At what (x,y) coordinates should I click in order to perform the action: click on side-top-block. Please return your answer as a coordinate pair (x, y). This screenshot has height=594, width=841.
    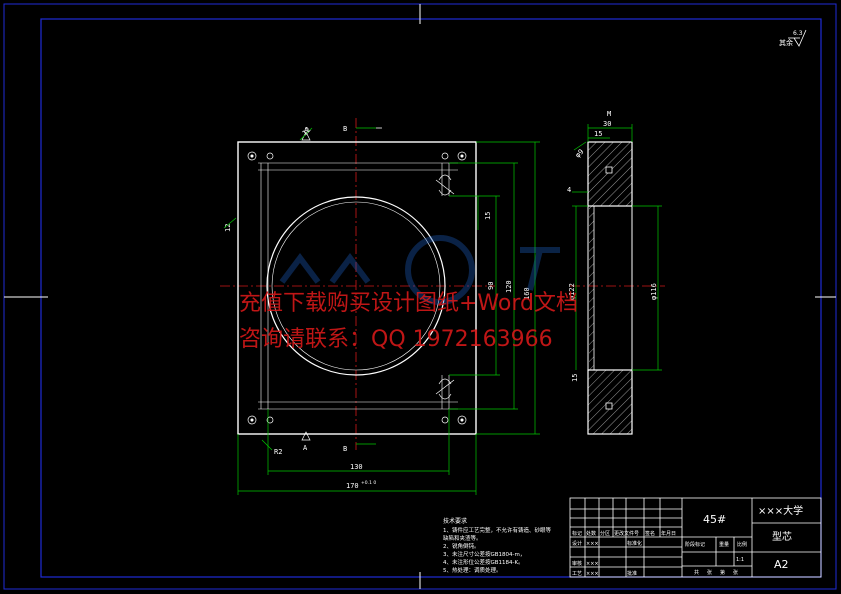
    Looking at the image, I should click on (610, 174).